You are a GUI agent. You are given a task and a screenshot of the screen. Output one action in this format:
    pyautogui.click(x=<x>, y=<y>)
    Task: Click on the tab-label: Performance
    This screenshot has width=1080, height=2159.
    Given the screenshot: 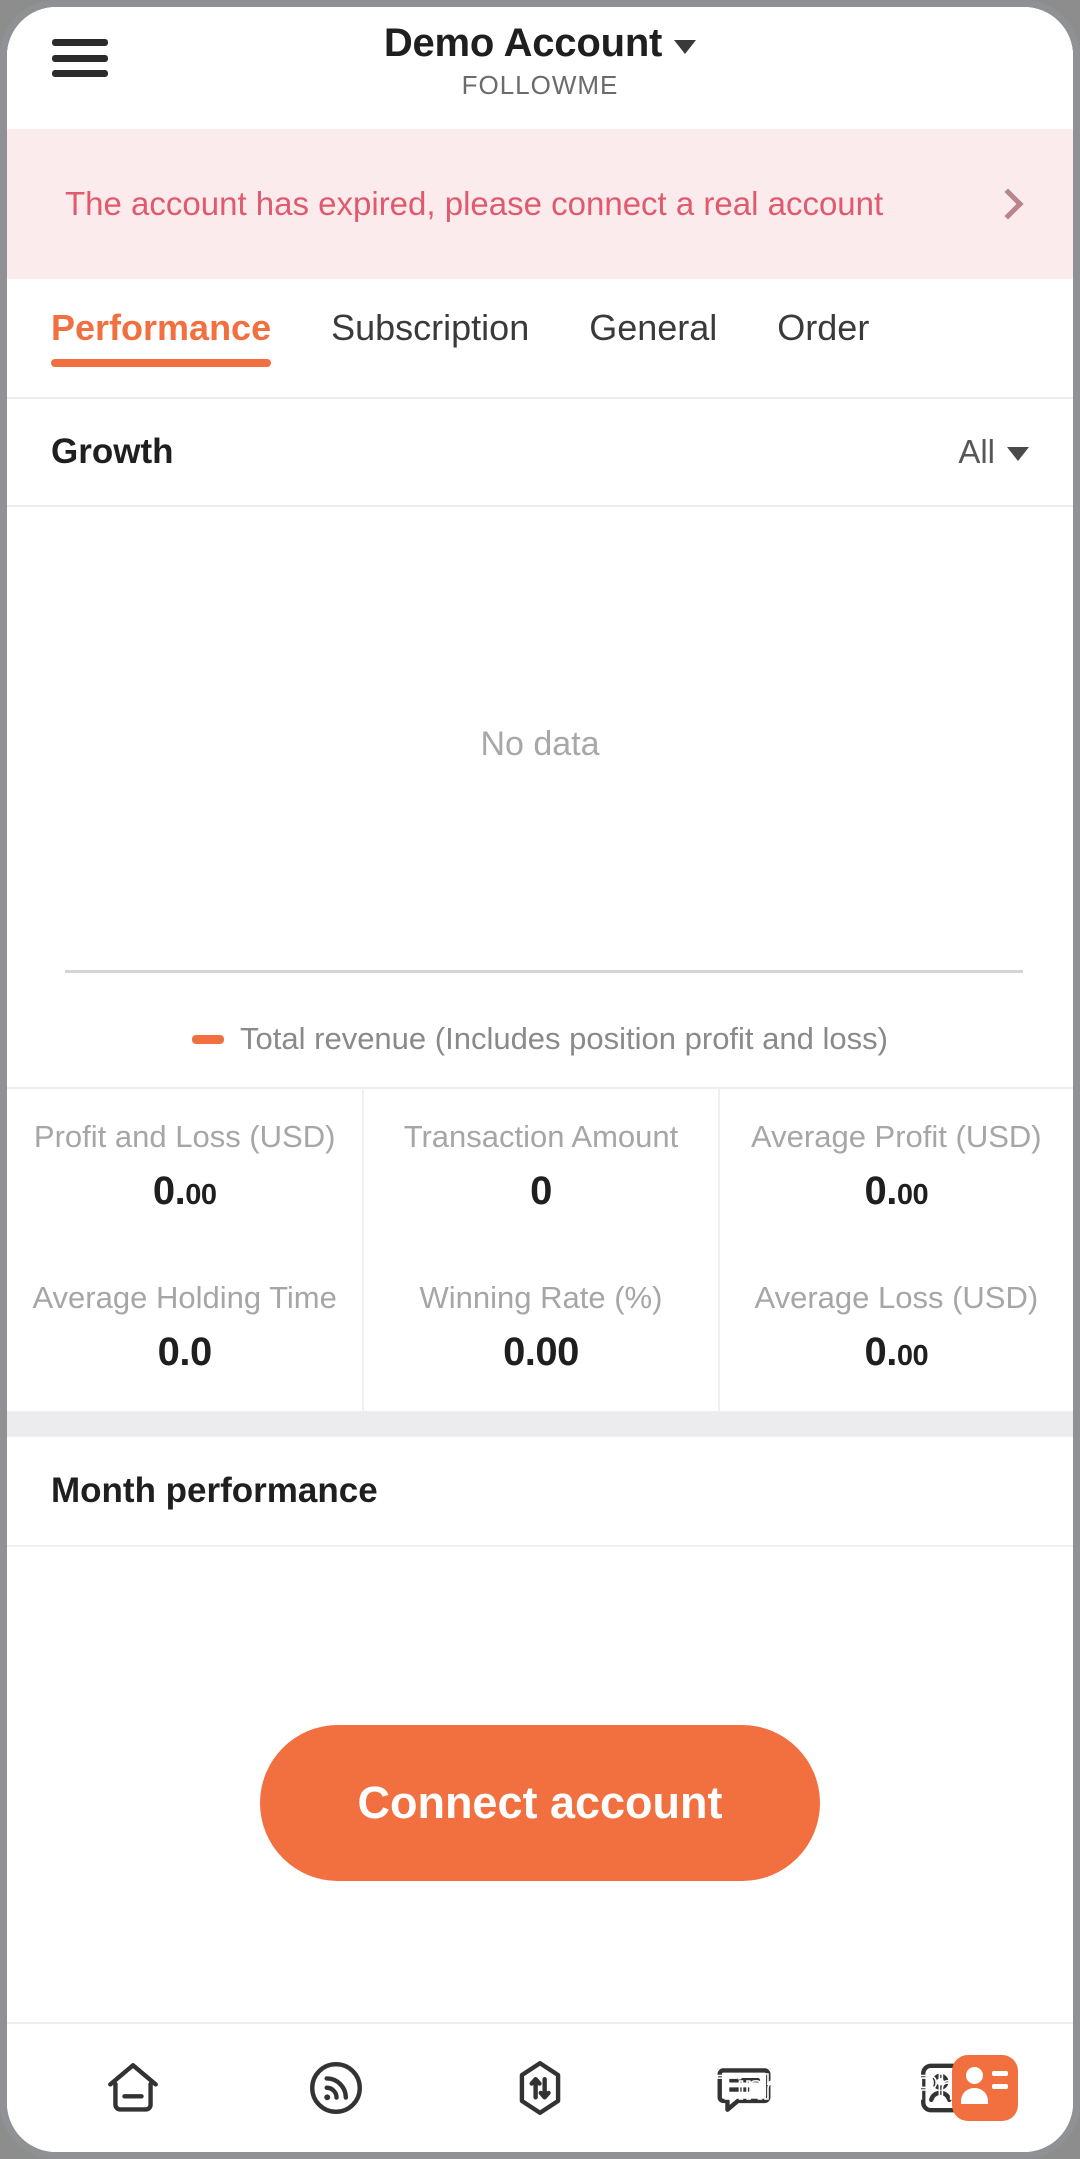 What is the action you would take?
    pyautogui.click(x=161, y=327)
    